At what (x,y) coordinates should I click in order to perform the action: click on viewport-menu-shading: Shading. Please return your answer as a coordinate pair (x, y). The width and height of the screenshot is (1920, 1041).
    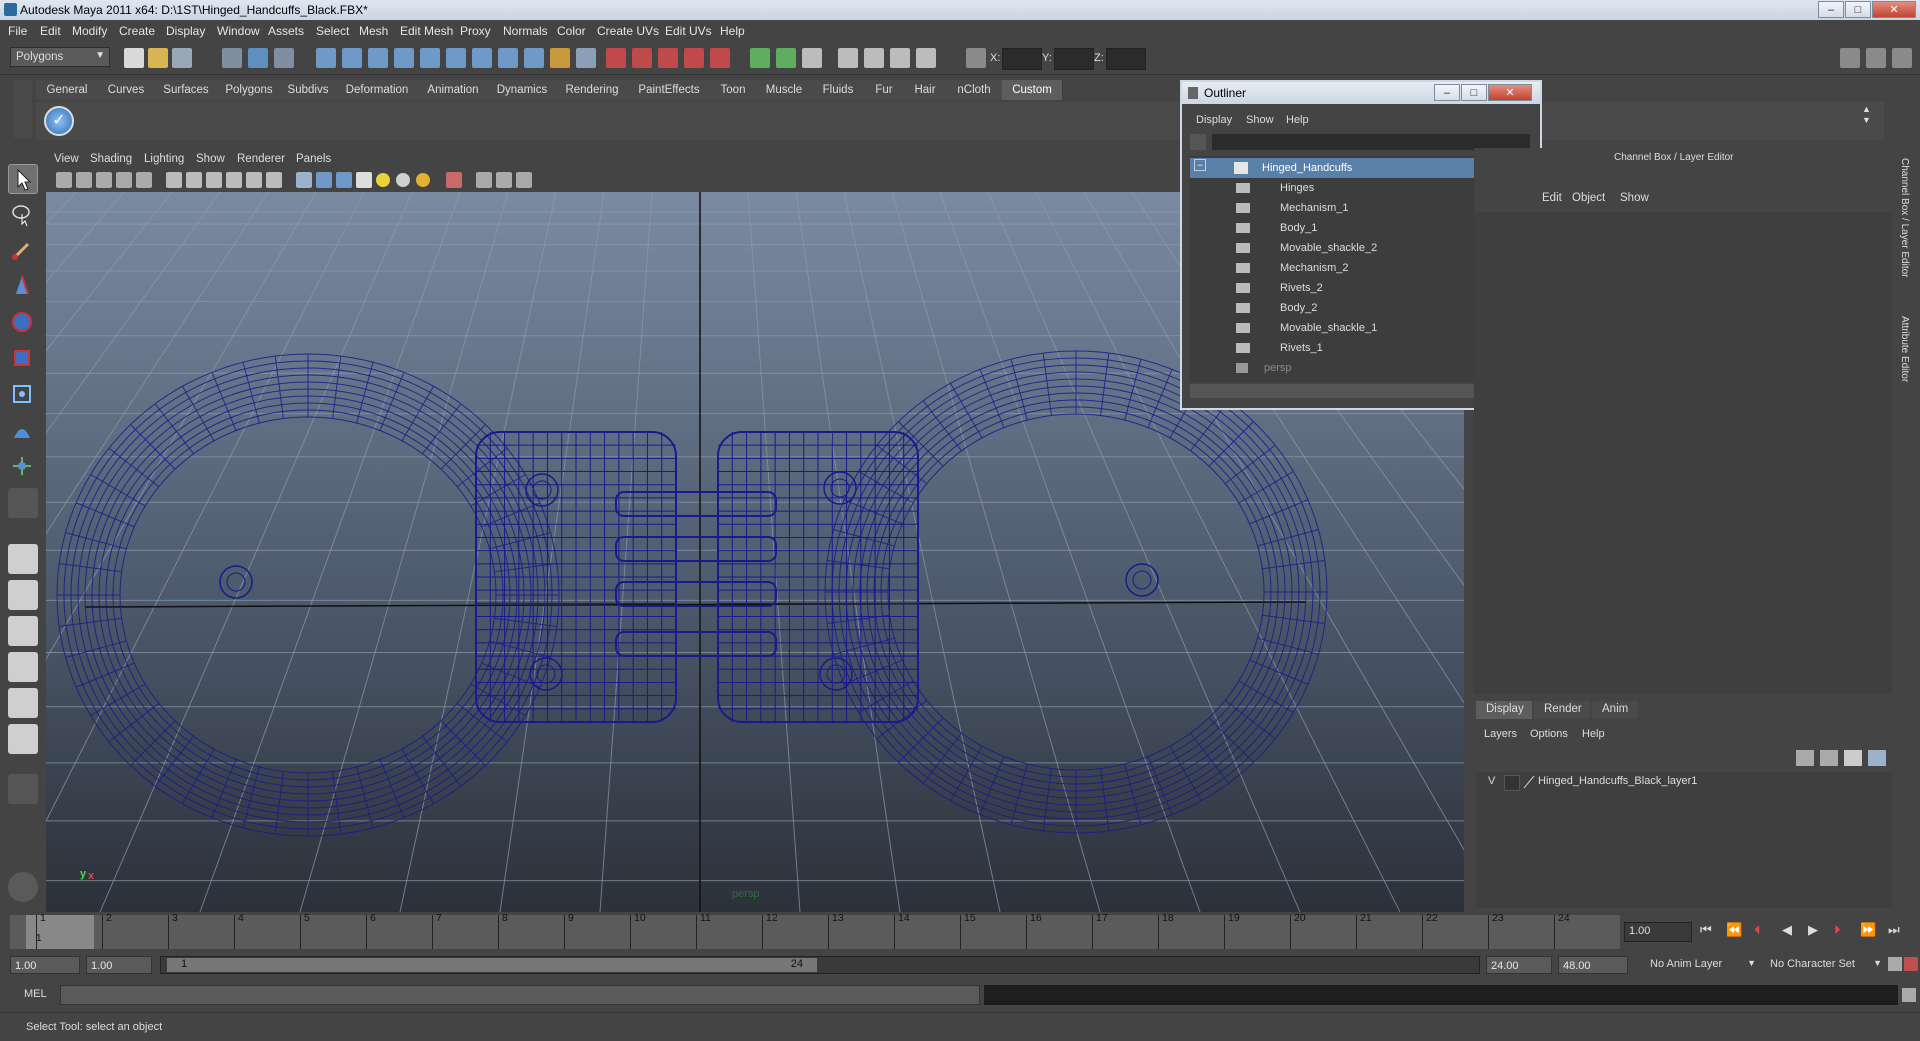
    Looking at the image, I should click on (111, 159).